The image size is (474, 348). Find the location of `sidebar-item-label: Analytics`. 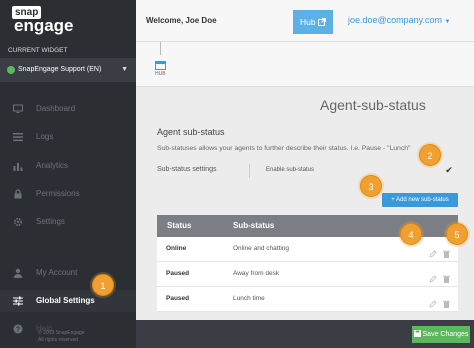

sidebar-item-label: Analytics is located at coordinates (52, 165).